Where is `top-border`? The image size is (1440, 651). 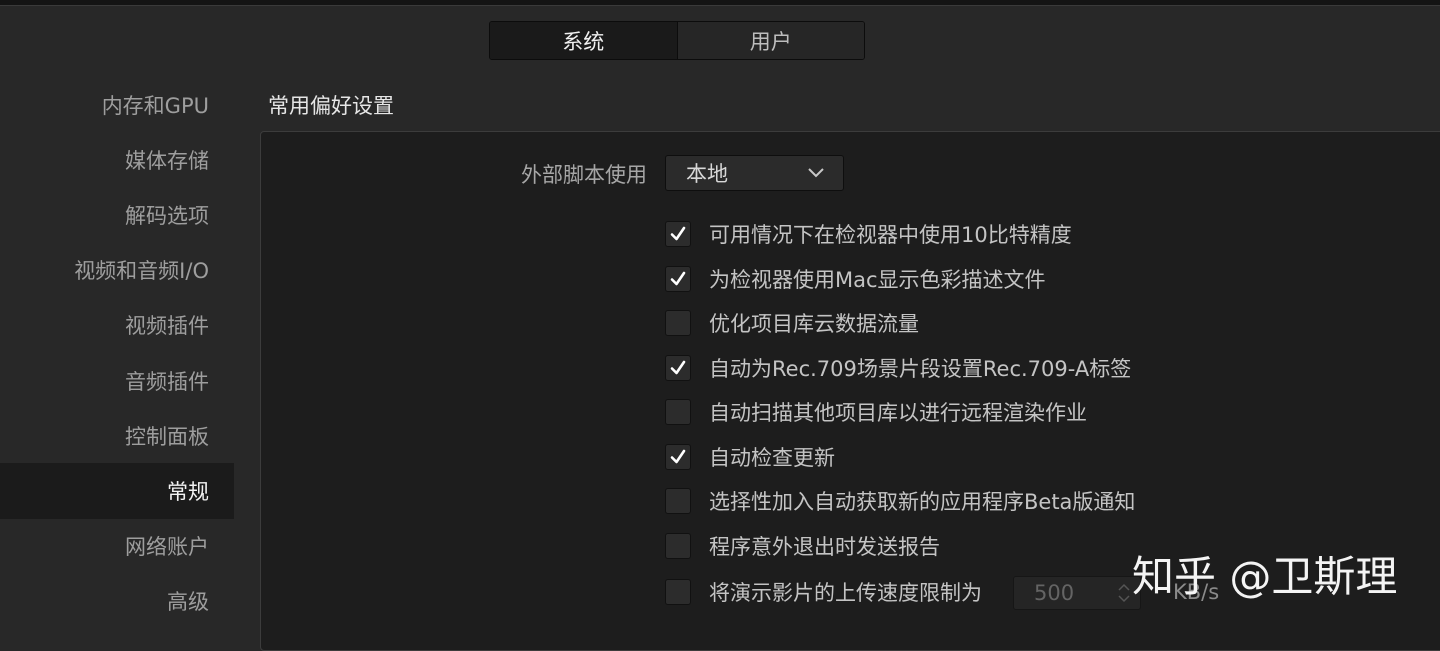
top-border is located at coordinates (720, 3).